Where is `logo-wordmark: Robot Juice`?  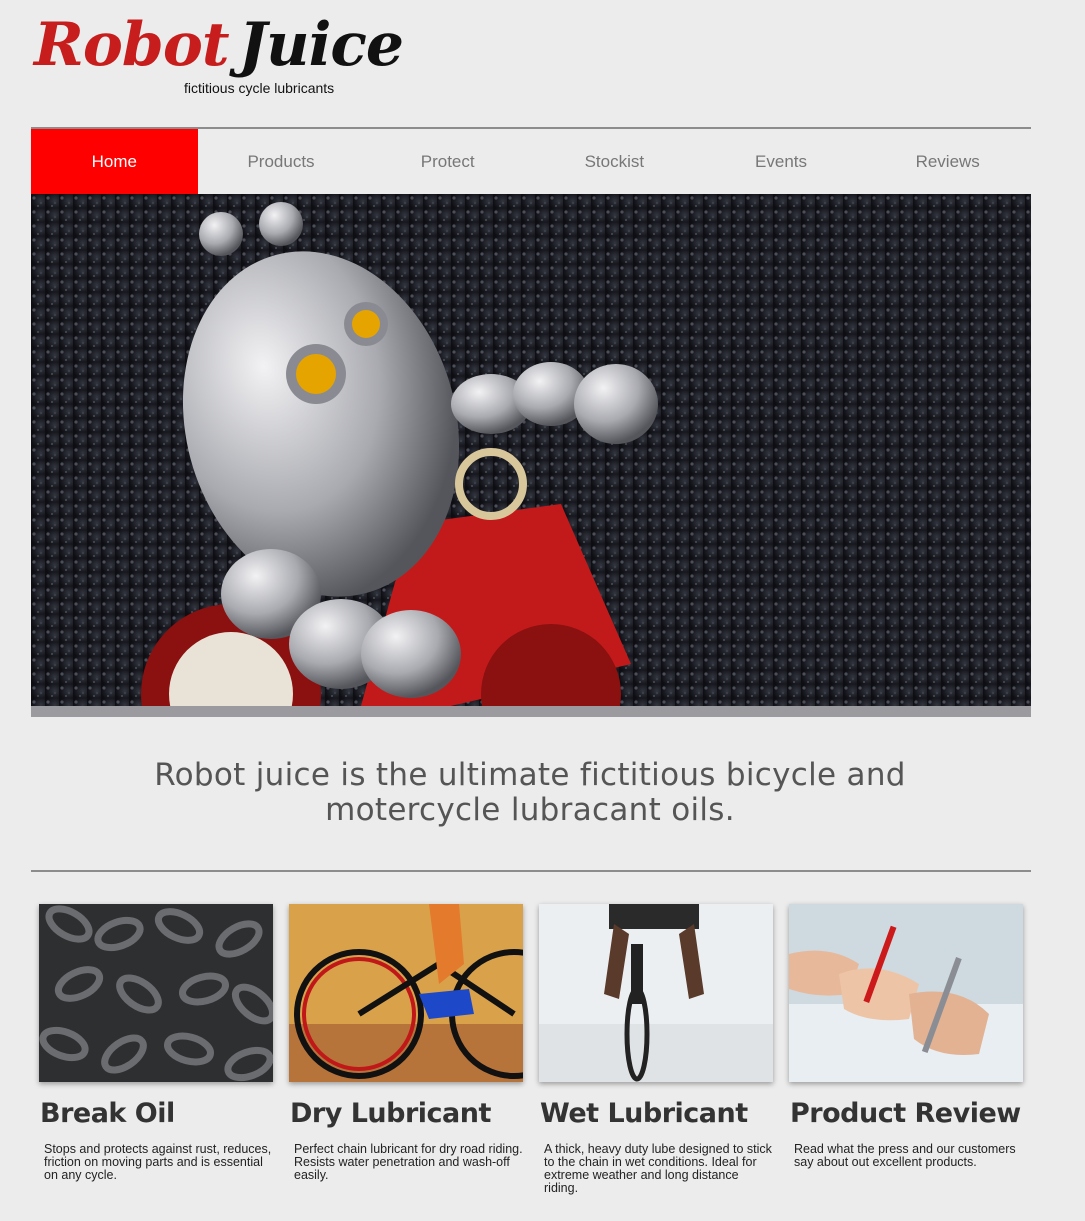
logo-wordmark: Robot Juice is located at coordinates (219, 45).